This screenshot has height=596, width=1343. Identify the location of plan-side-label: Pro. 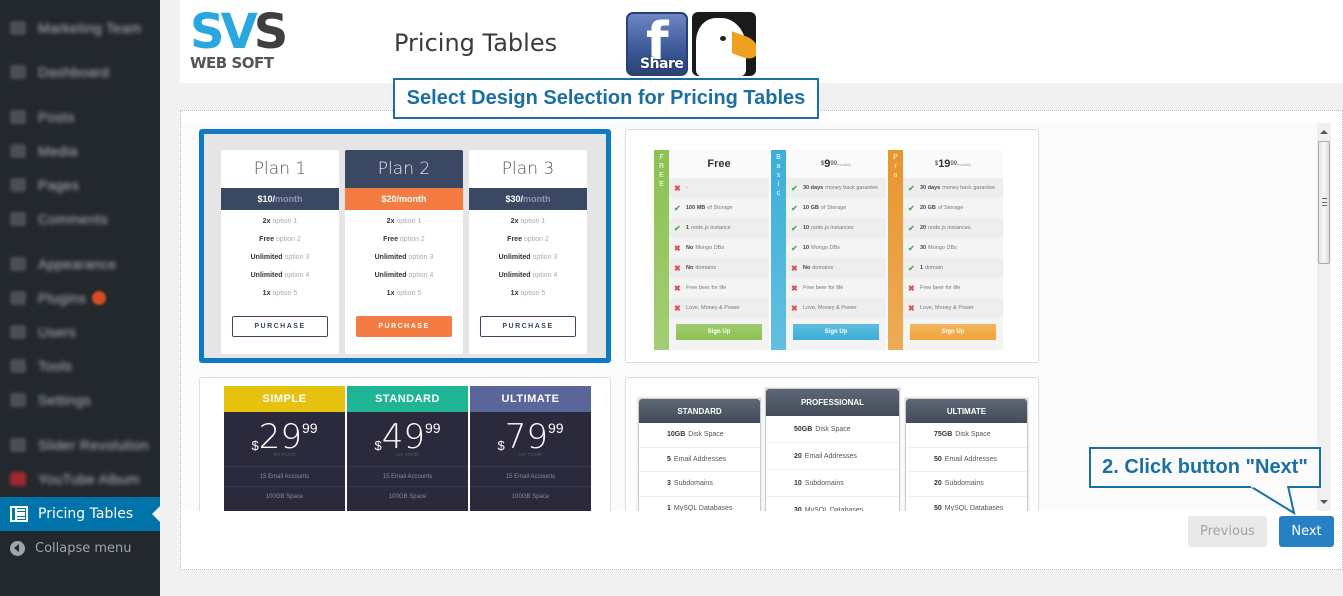
(895, 250).